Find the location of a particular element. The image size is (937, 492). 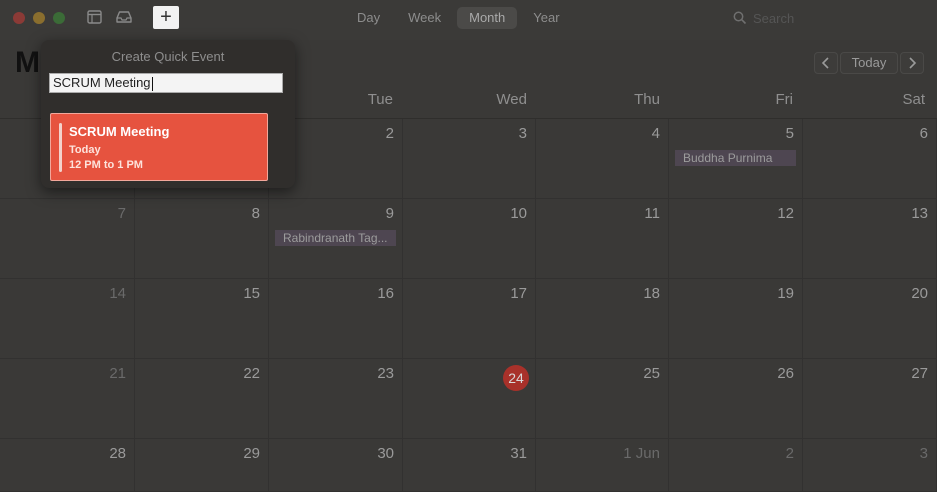

day-number: 23 is located at coordinates (385, 373).